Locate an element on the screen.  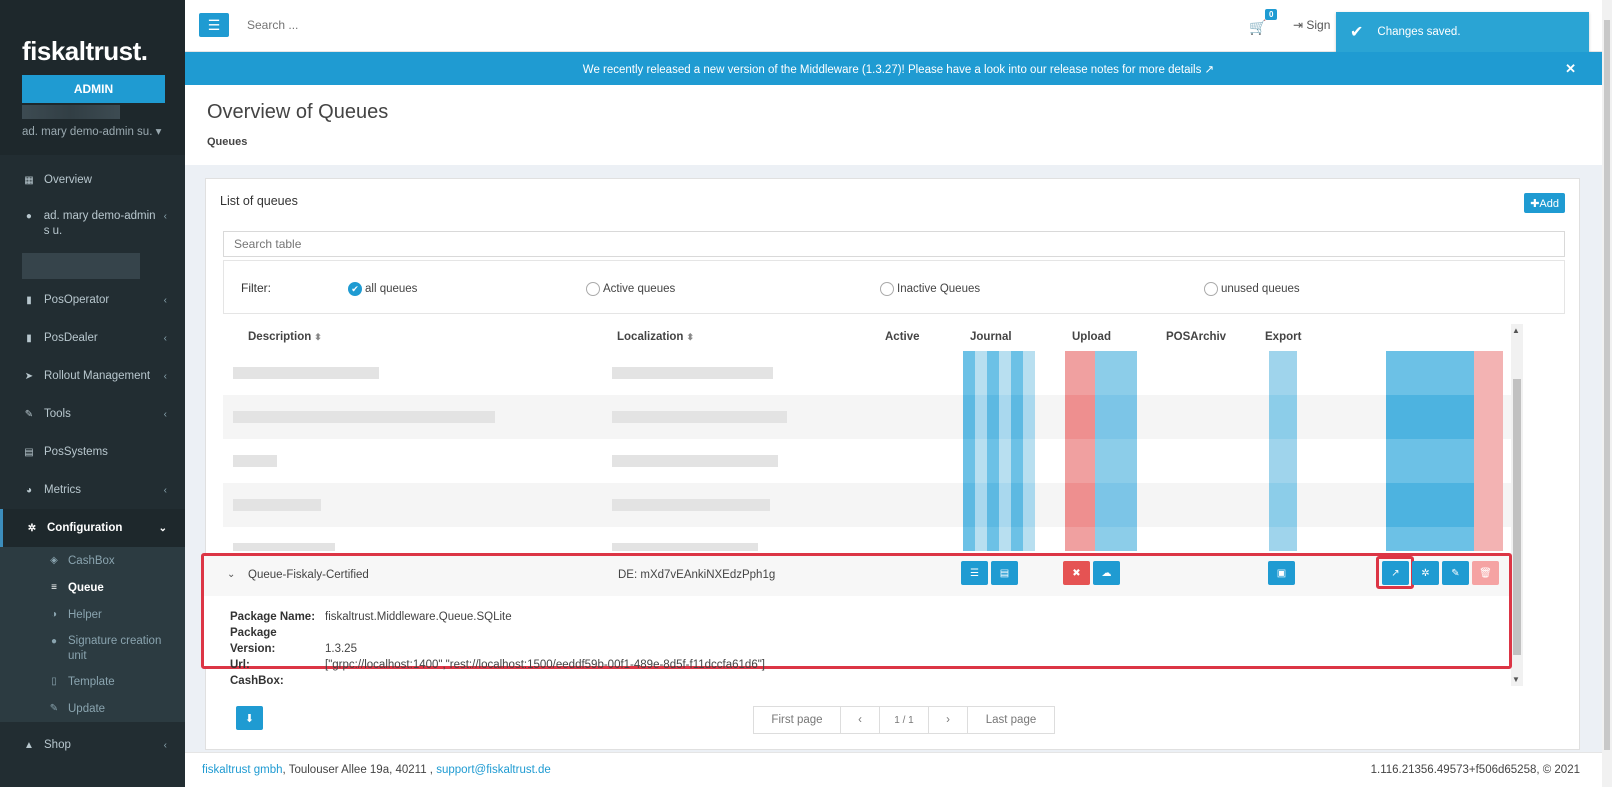
admin-button: ADMIN is located at coordinates (93, 89).